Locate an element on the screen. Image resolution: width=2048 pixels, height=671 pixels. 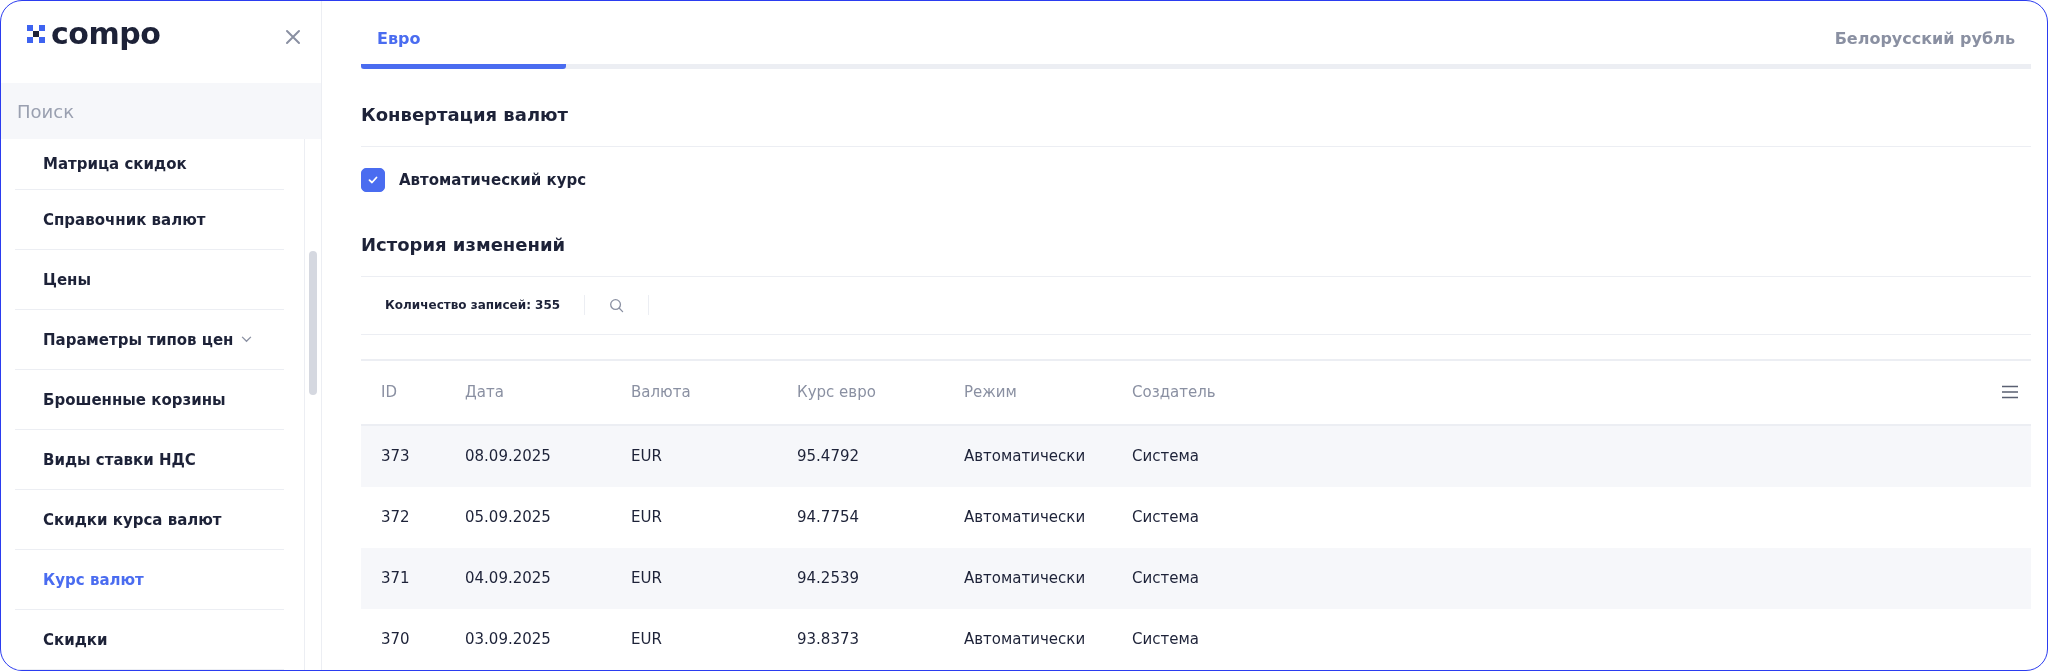
checkmark-icon is located at coordinates (373, 180).